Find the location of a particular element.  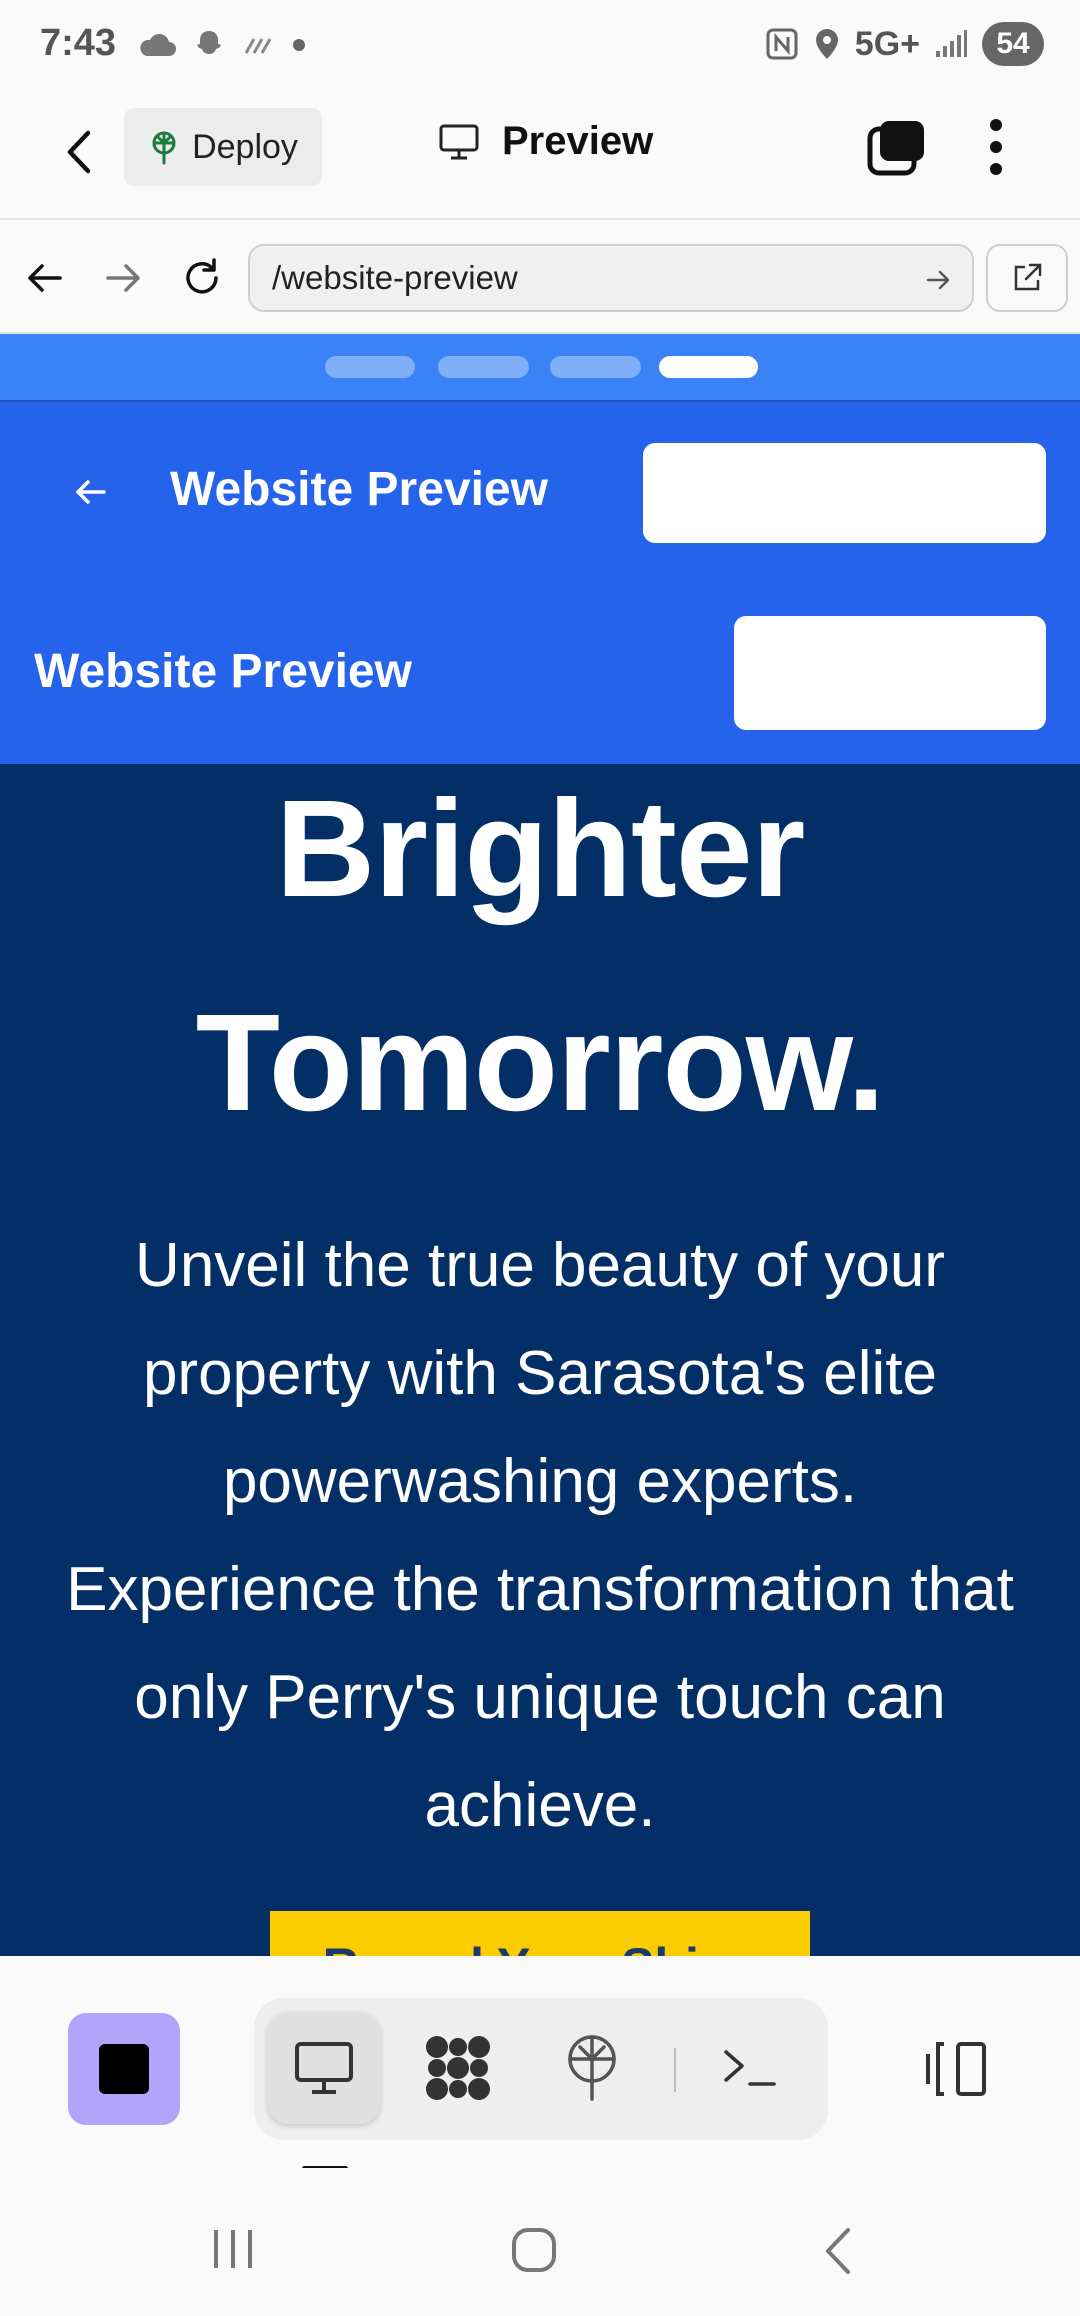

cloud-icon is located at coordinates (158, 44).